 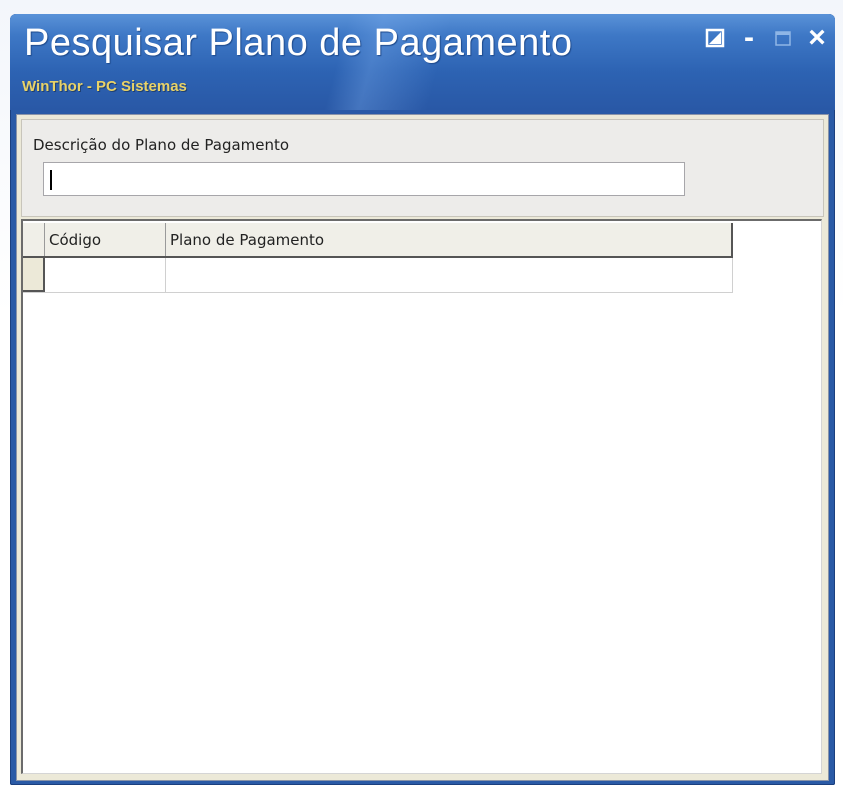 What do you see at coordinates (448, 239) in the screenshot?
I see `column-header-payment-plan: Plano de Pagamento` at bounding box center [448, 239].